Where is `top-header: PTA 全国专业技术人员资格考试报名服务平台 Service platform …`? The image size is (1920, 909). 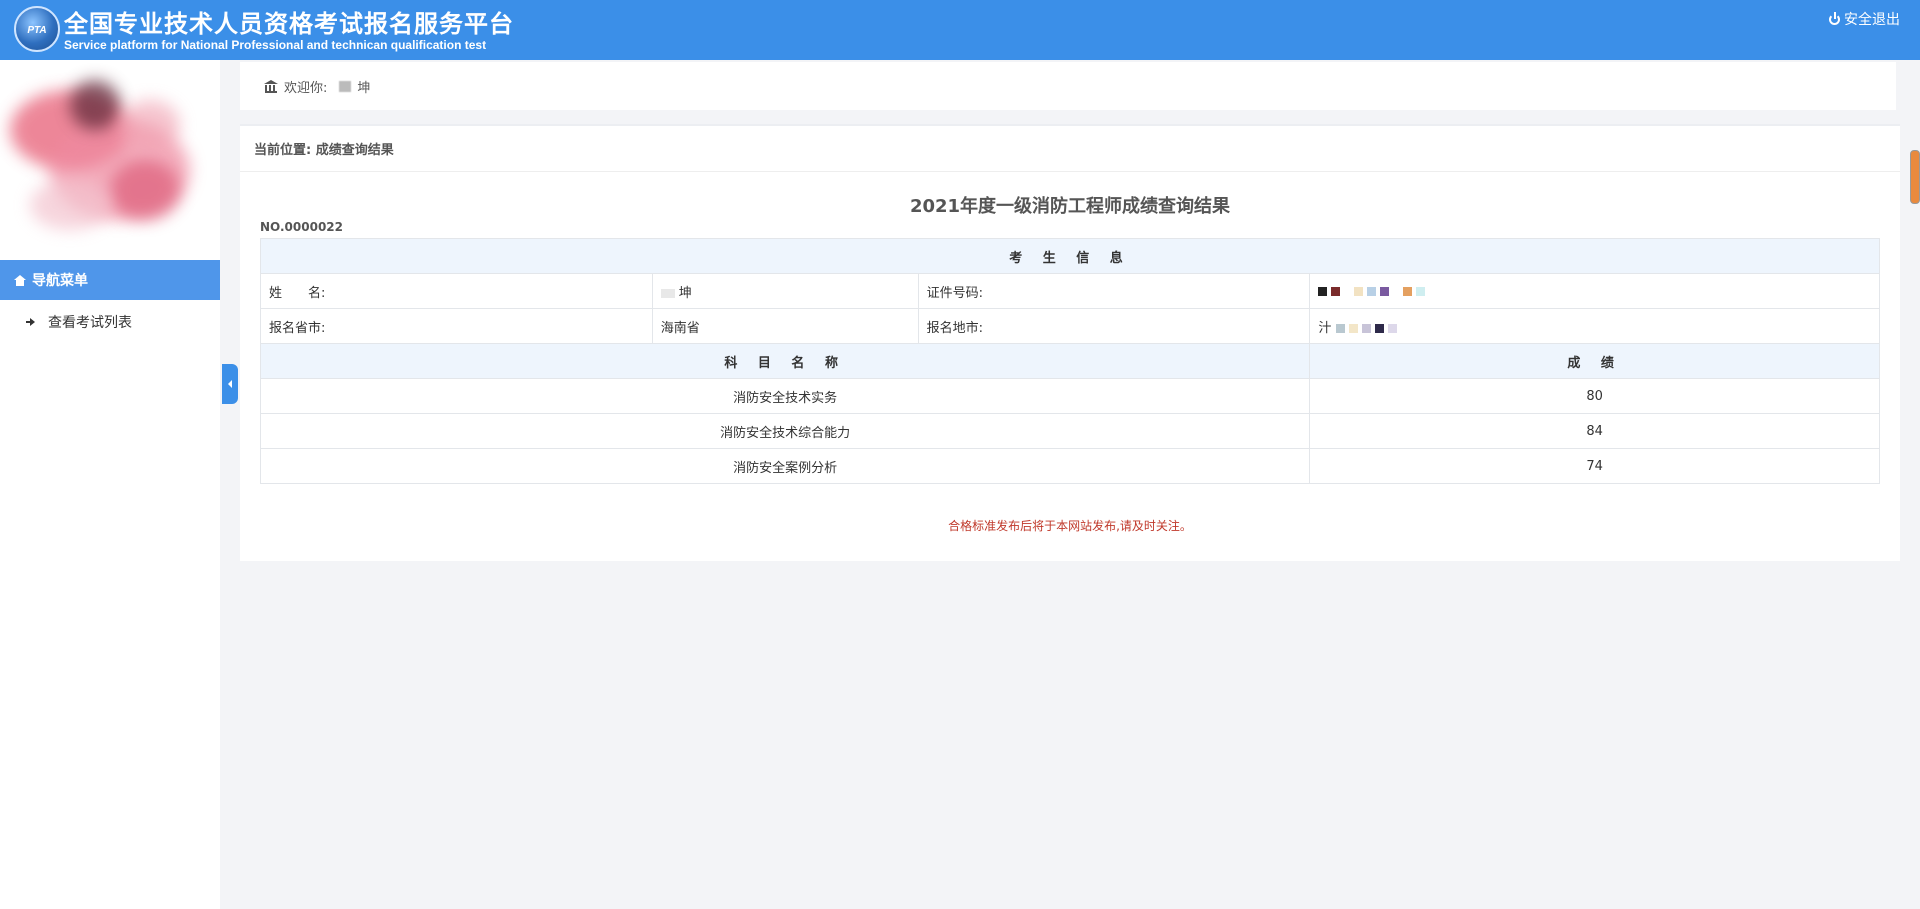 top-header: PTA 全国专业技术人员资格考试报名服务平台 Service platform … is located at coordinates (960, 30).